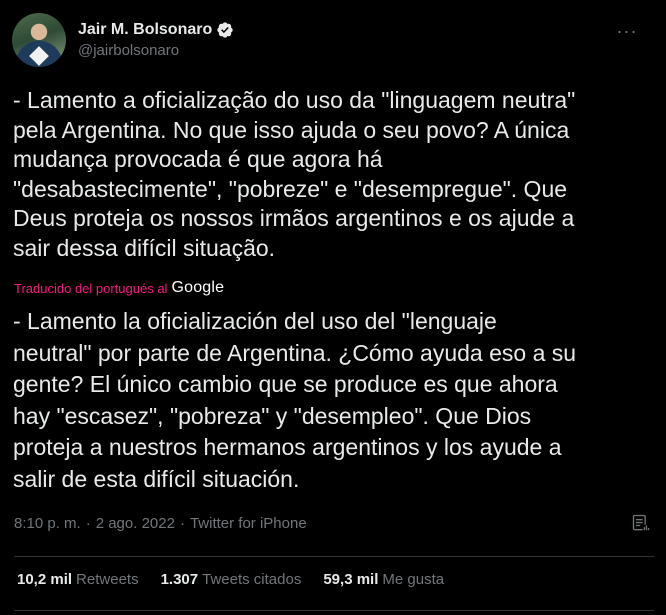 The height and width of the screenshot is (615, 666). I want to click on stat-value: 59,3 mil, so click(351, 579).